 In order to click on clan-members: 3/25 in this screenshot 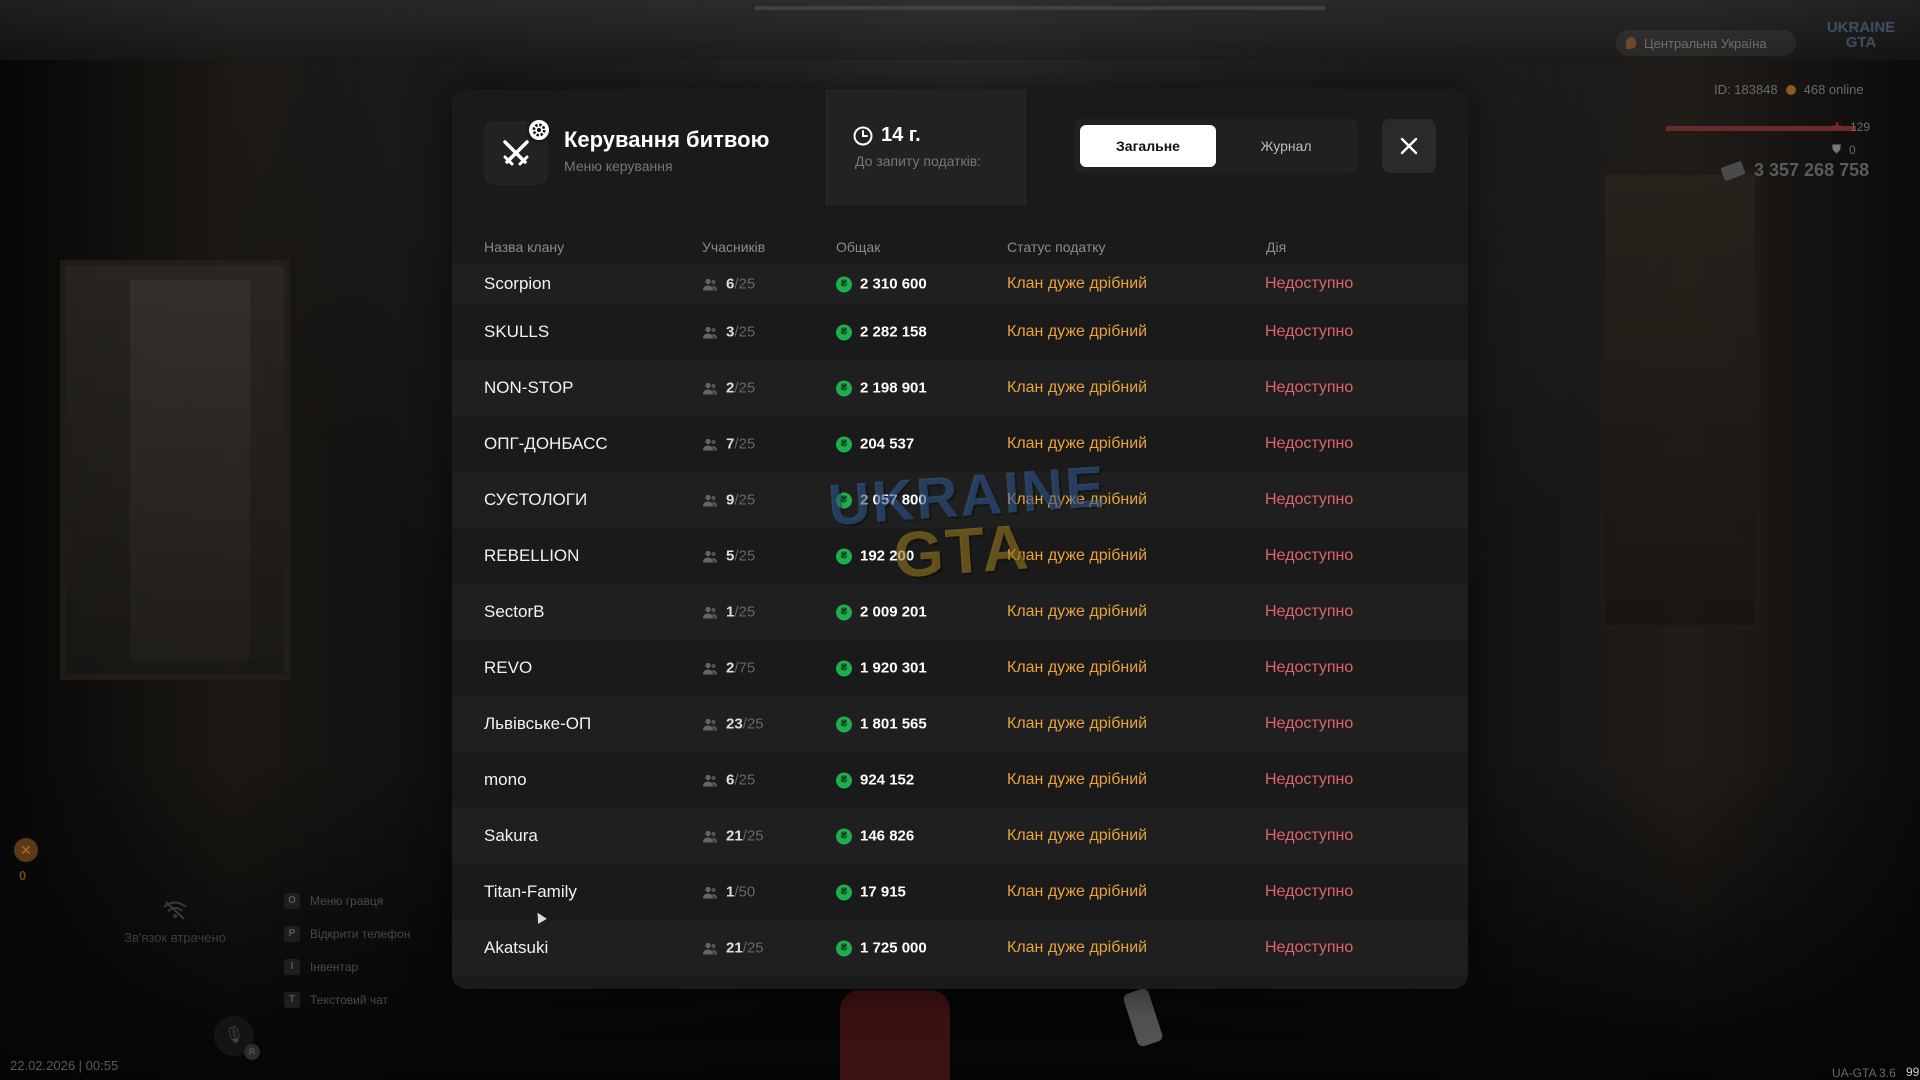, I will do `click(728, 332)`.